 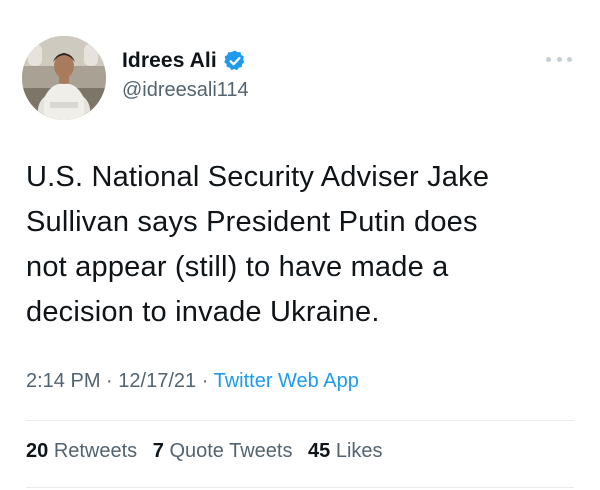 I want to click on tweet-text-line: U.S. National Security Adviser Jake, so click(x=258, y=177).